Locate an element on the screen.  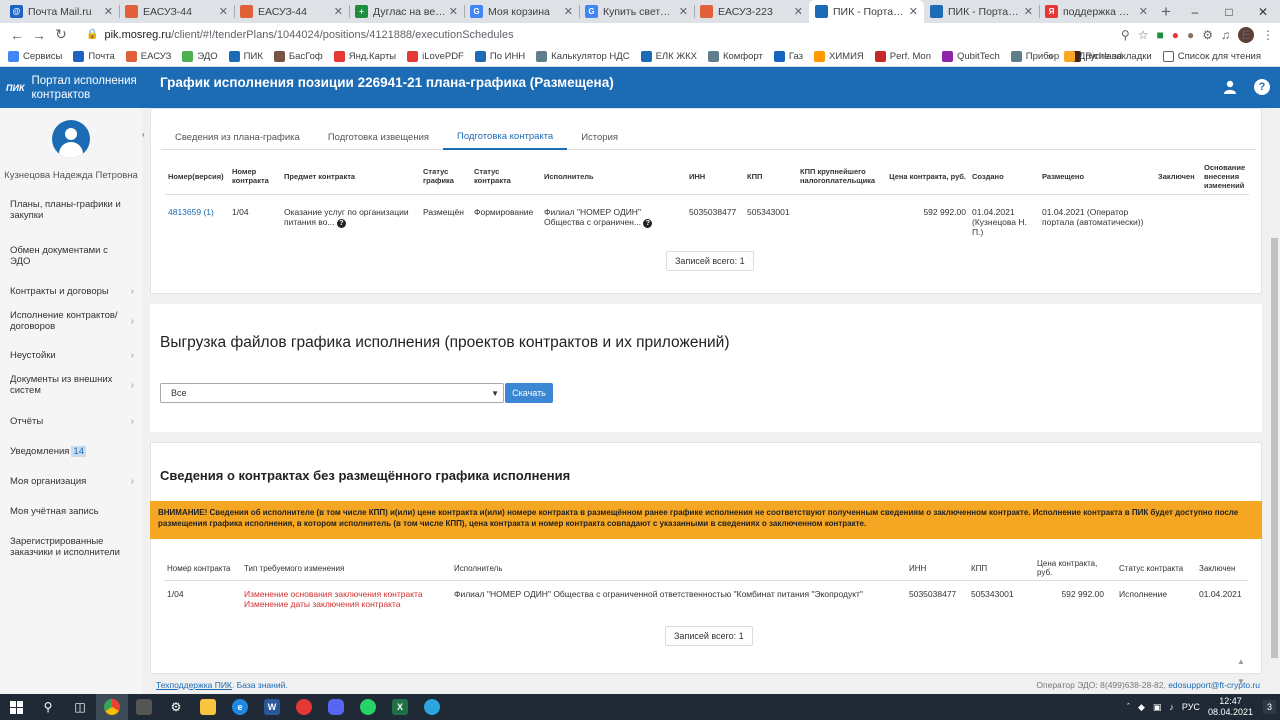
tray-chevron-icon: ˆ is located at coordinates (1128, 707).